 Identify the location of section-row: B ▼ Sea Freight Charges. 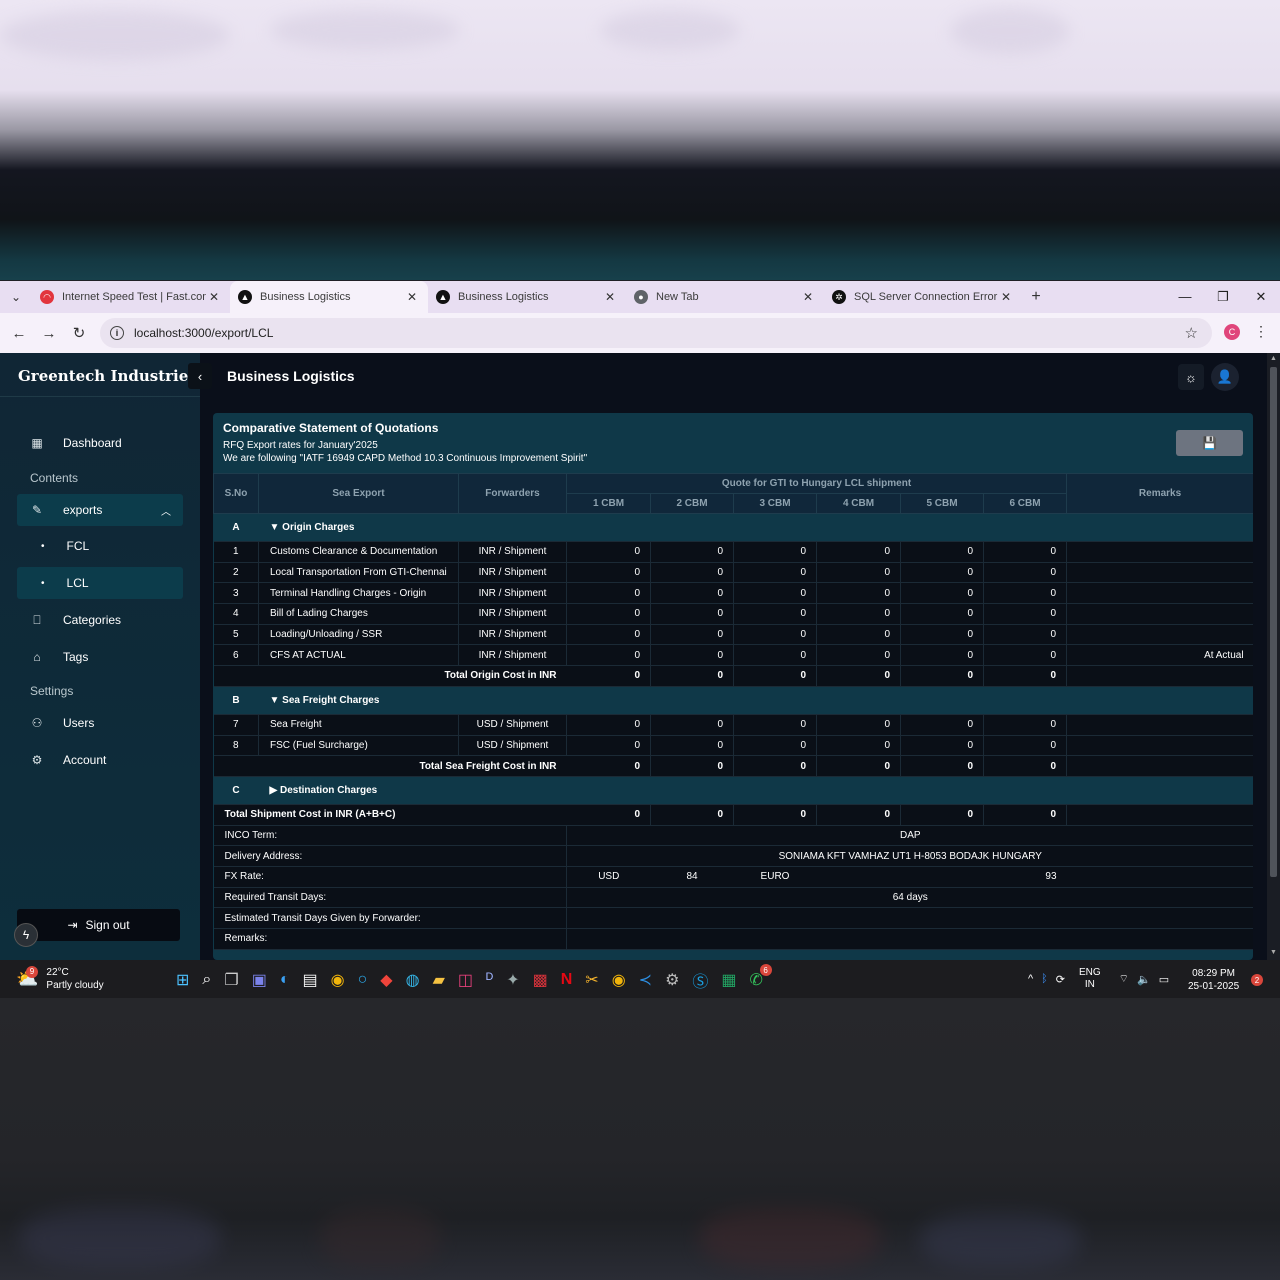
(733, 700).